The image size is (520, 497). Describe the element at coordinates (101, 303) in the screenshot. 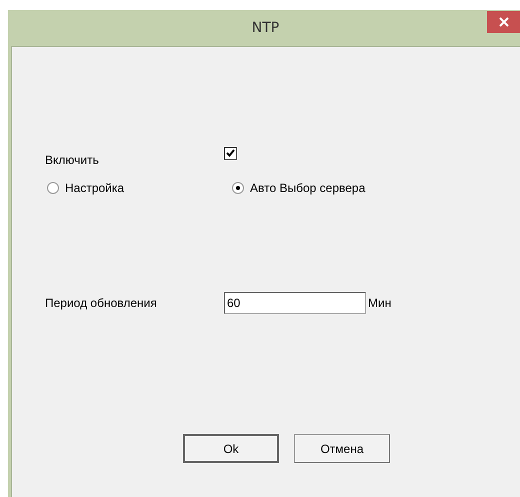

I see `update-period-label: Период обновления` at that location.